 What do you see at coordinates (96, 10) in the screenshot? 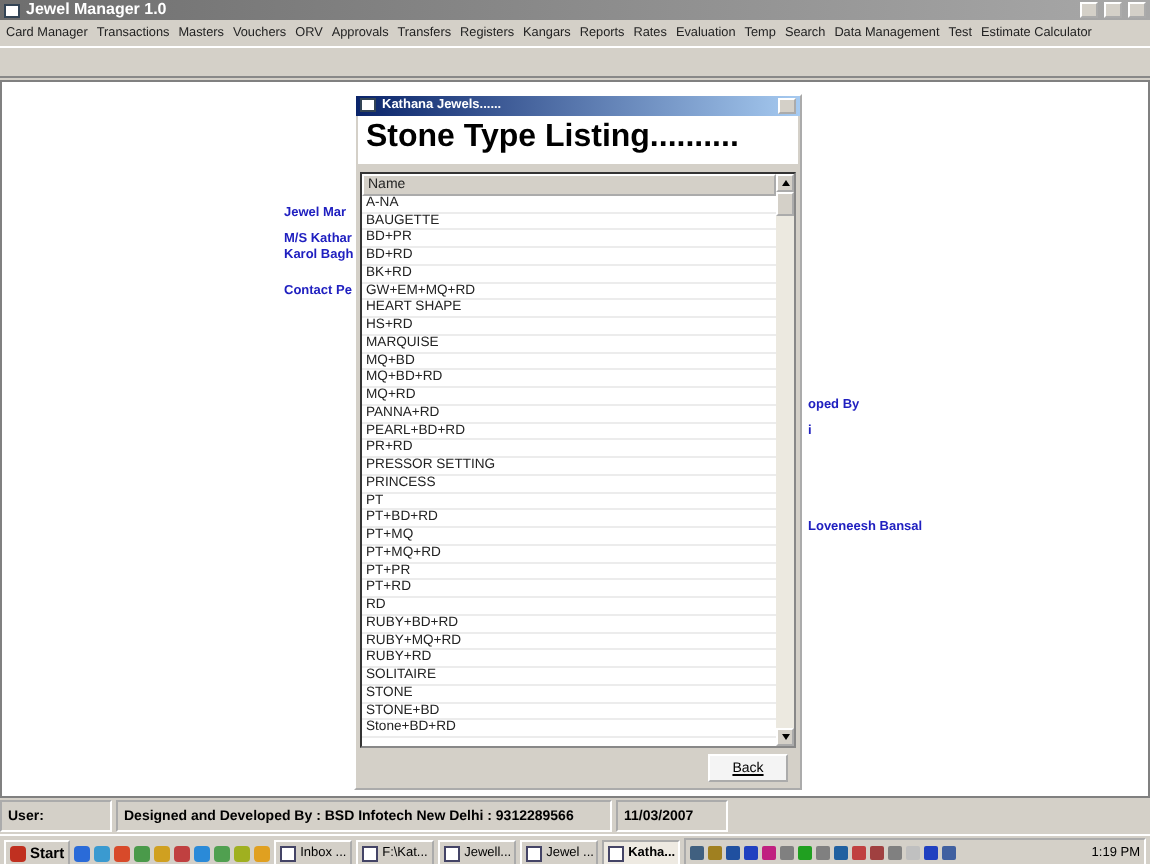
I see `window-title: Jewel Manager 1.0` at bounding box center [96, 10].